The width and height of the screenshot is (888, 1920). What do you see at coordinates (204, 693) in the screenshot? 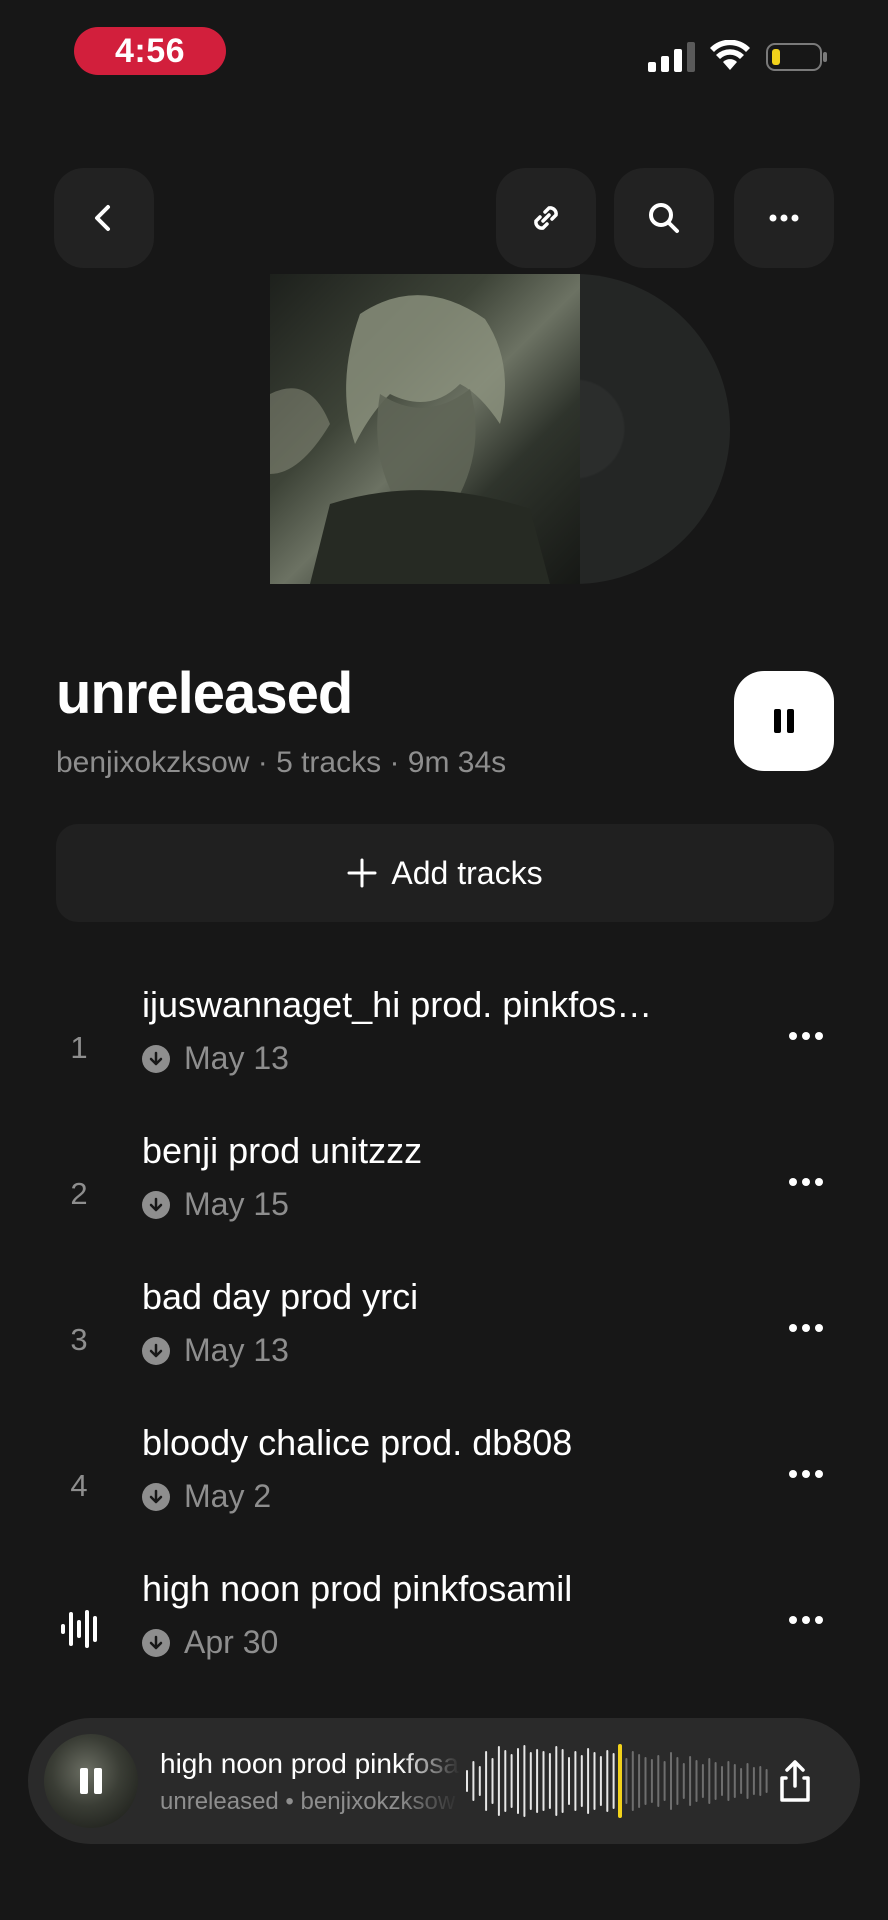
I see `playlist-title: unreleased` at bounding box center [204, 693].